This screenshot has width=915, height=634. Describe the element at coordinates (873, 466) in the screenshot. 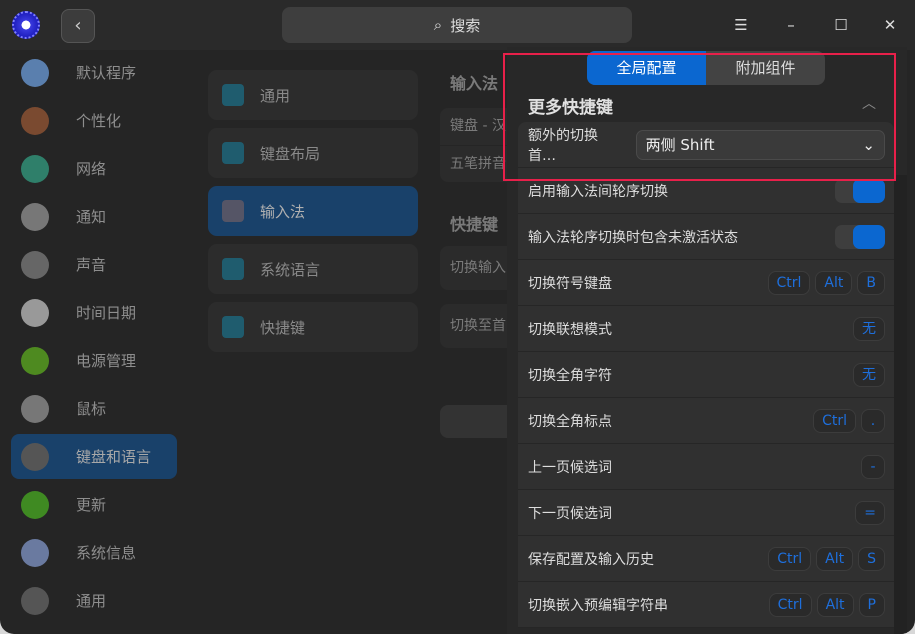

I see `shortcut-key: -` at that location.